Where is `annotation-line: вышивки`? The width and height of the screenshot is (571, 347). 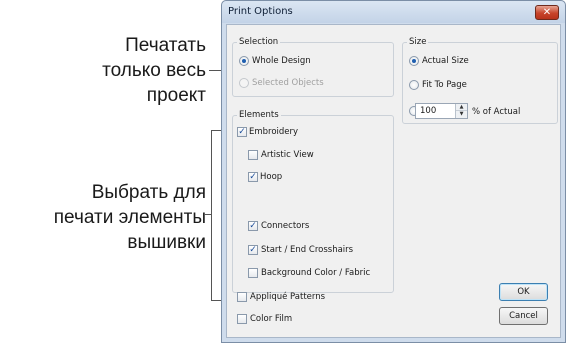
annotation-line: вышивки is located at coordinates (166, 242).